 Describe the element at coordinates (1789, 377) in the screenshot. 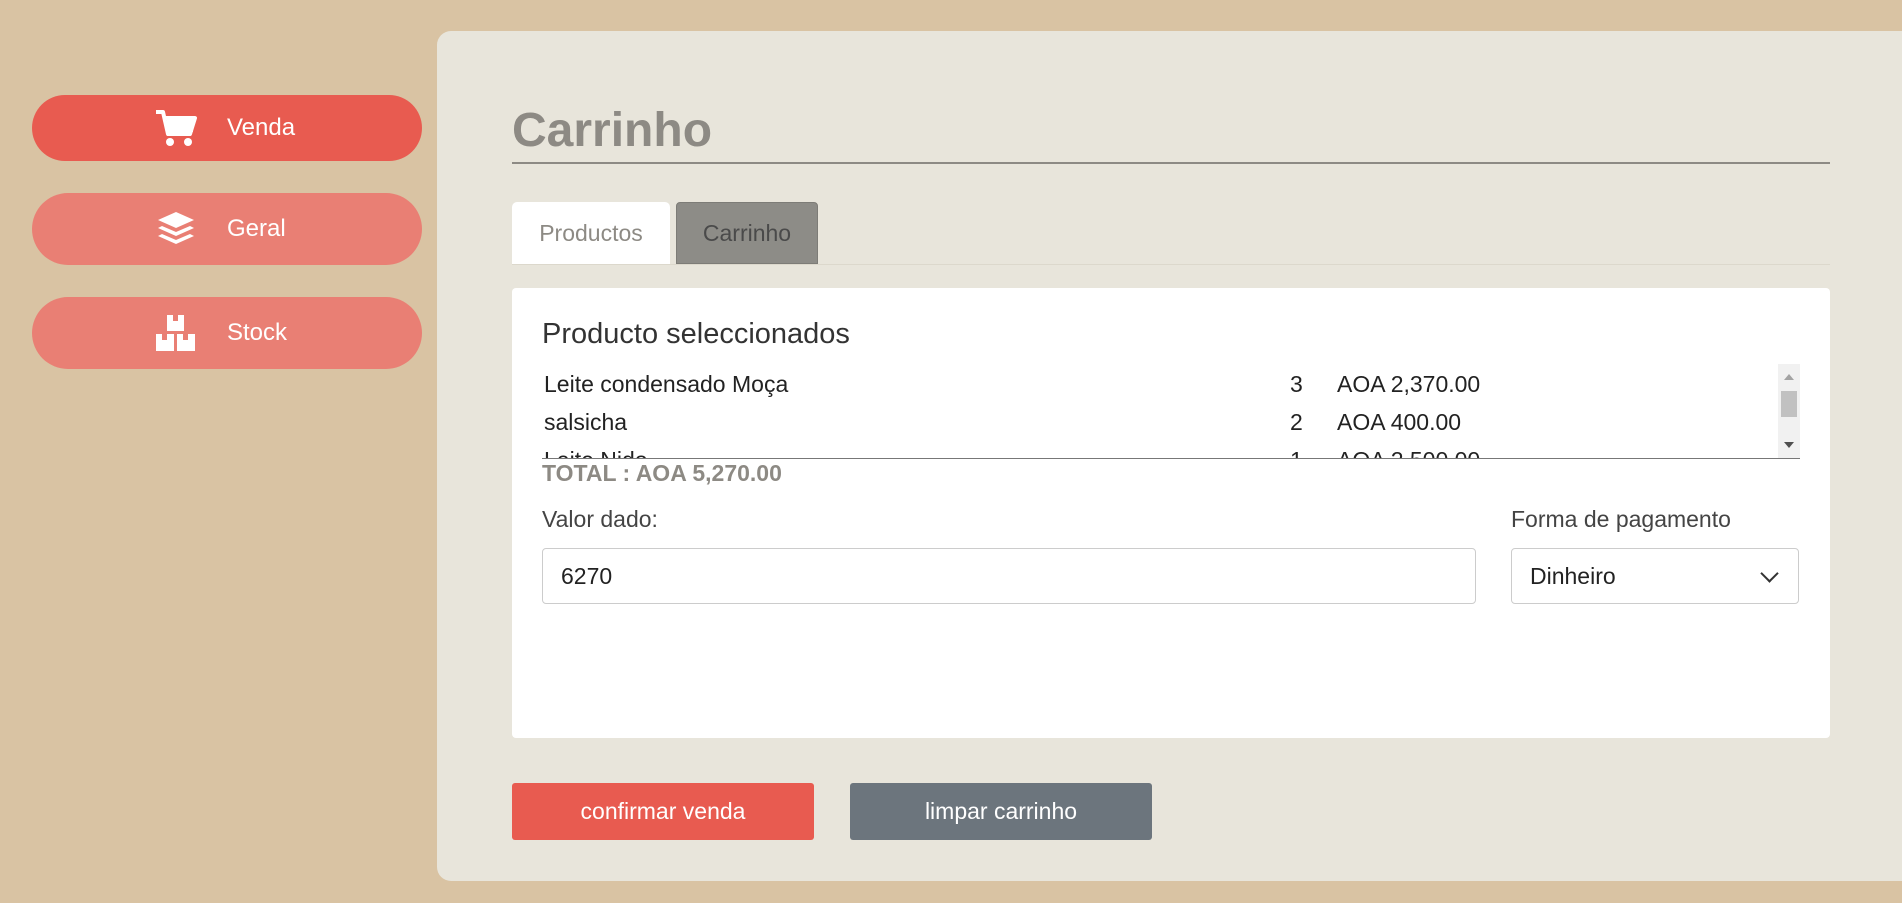

I see `scroll-up-arrow-icon` at that location.